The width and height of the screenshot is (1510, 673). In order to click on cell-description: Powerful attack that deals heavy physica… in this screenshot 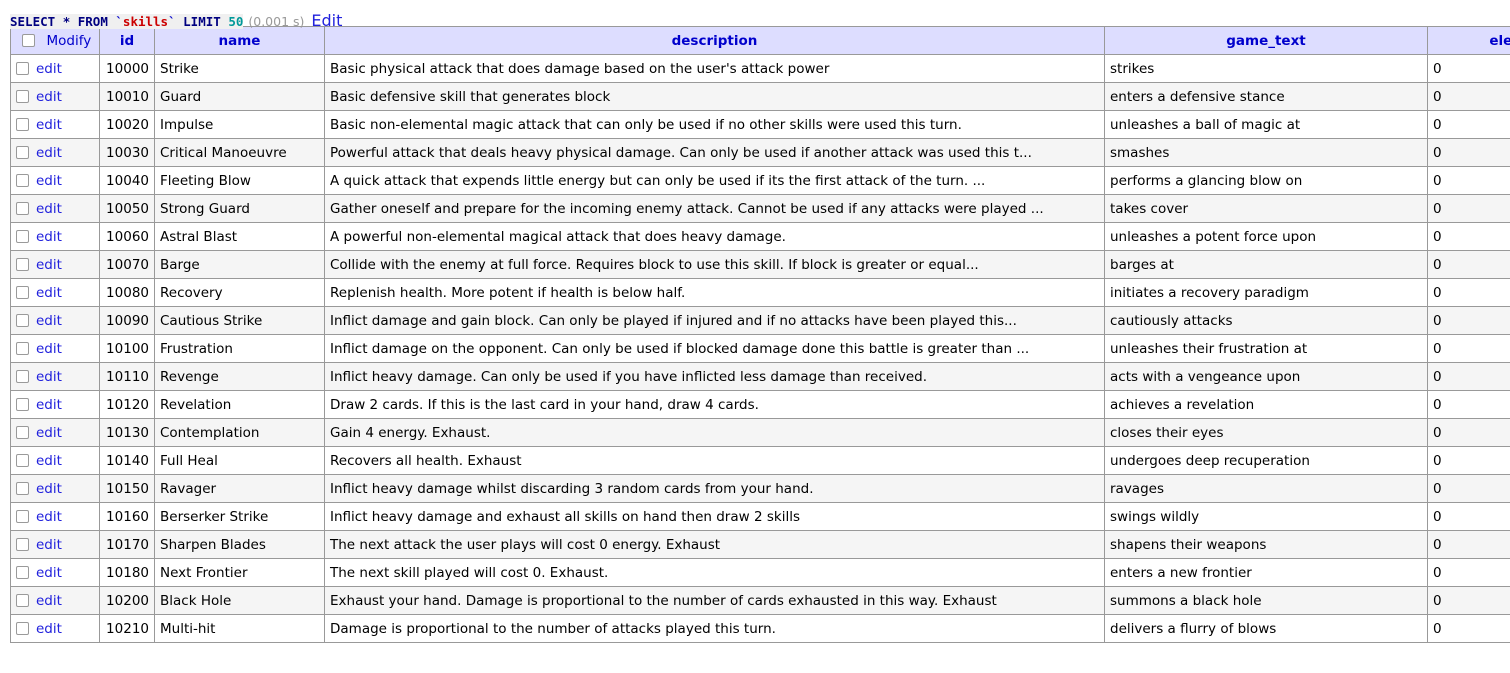, I will do `click(714, 152)`.